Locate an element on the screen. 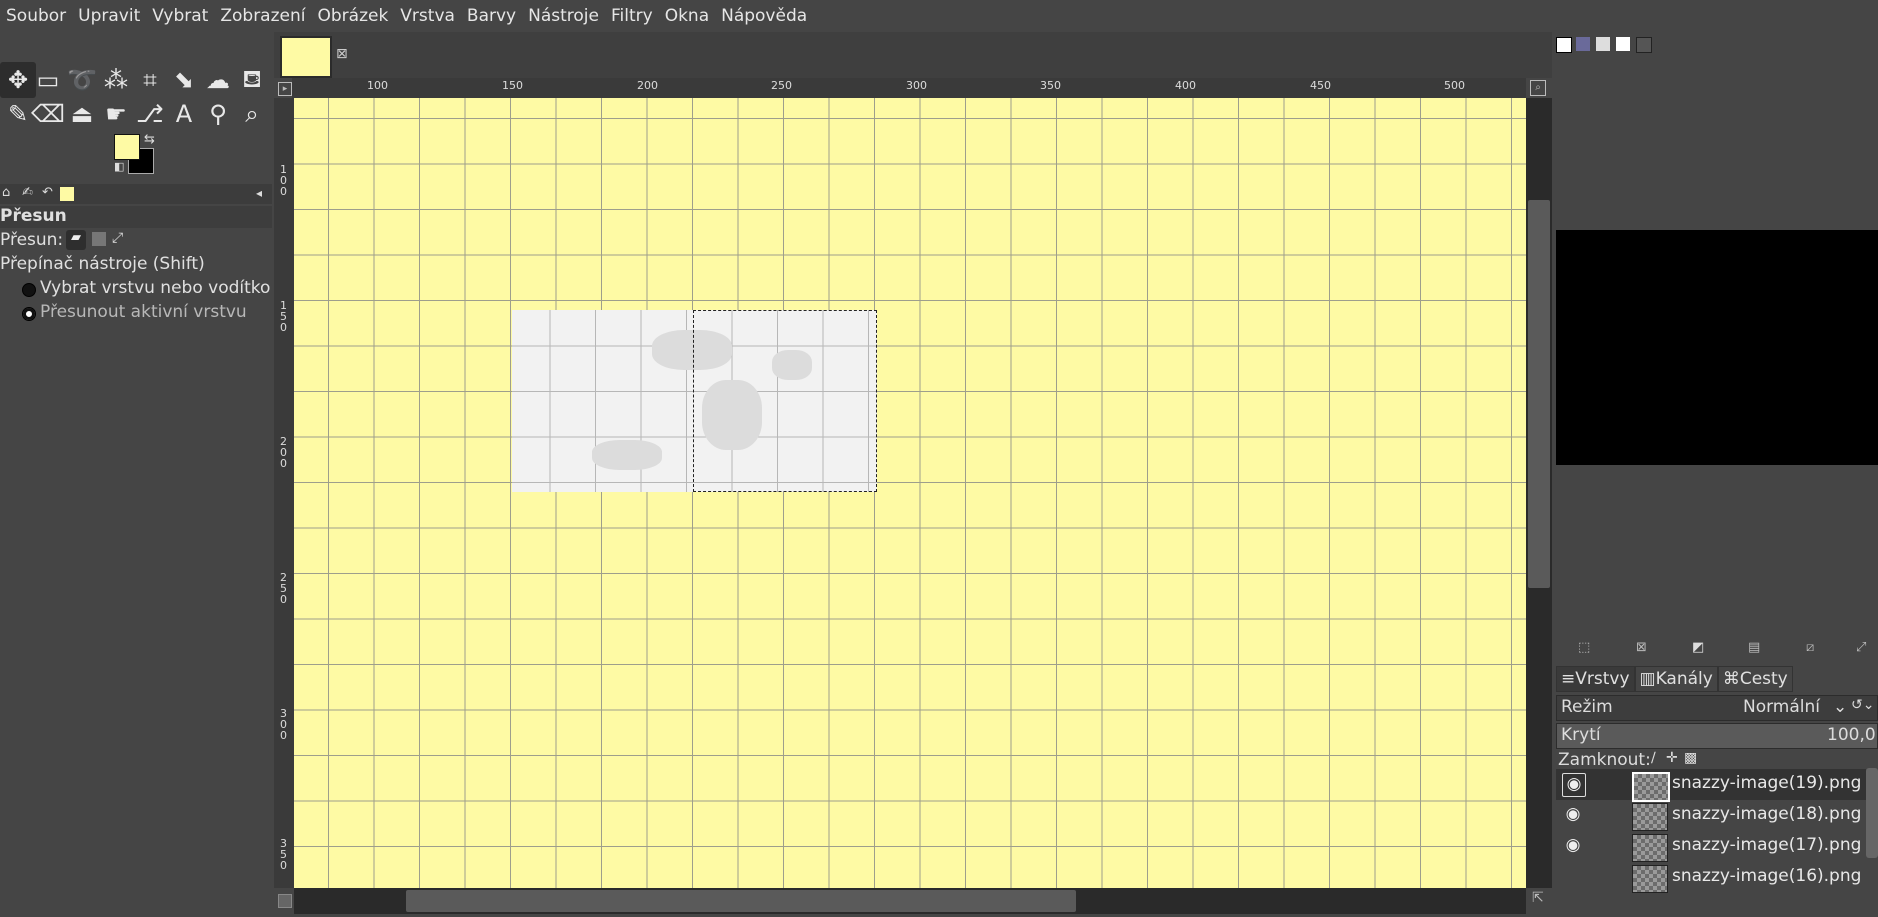 The image size is (1878, 917). warp-icon: ☁ is located at coordinates (218, 80).